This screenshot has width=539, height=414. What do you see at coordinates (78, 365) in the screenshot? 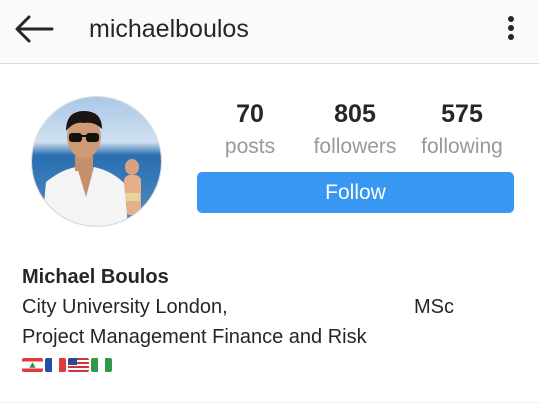
I see `usa-flag-icon` at bounding box center [78, 365].